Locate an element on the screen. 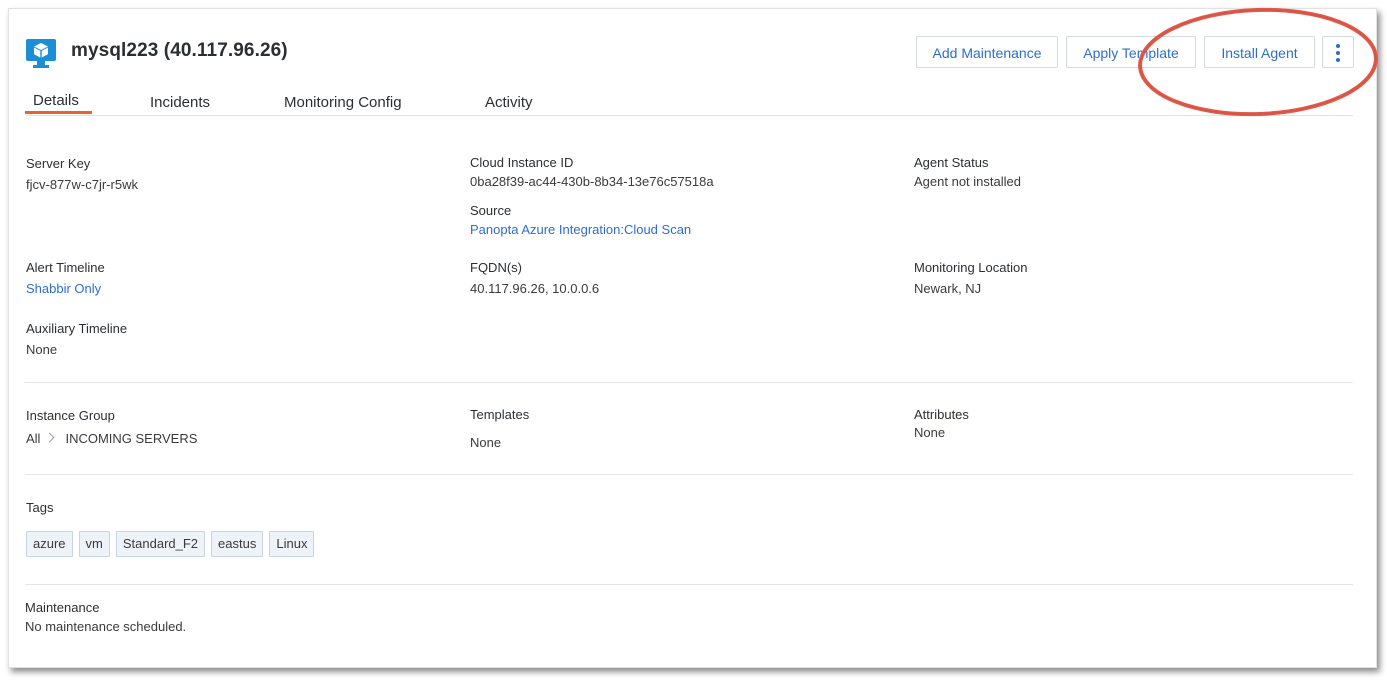  instance-group-breadcrumb: All INCOMING SERVERS is located at coordinates (111, 438).